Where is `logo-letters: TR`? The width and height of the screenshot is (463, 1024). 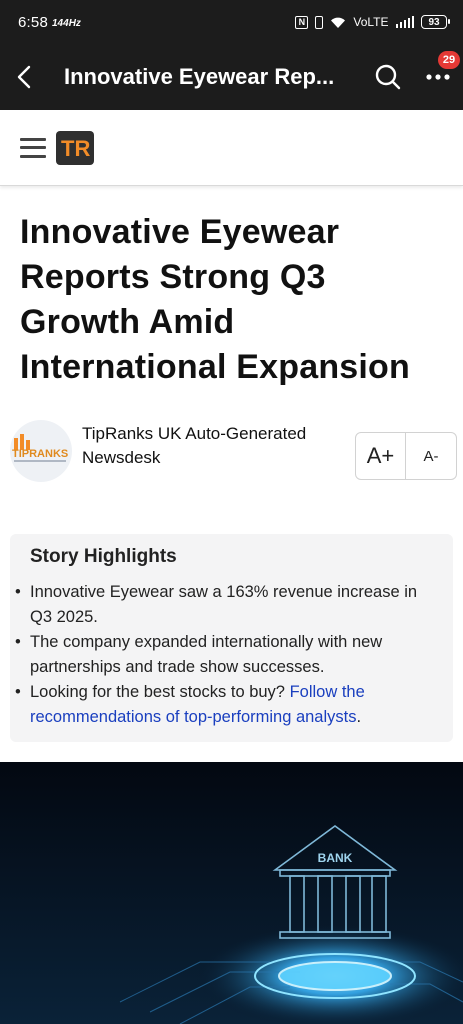 logo-letters: TR is located at coordinates (75, 148).